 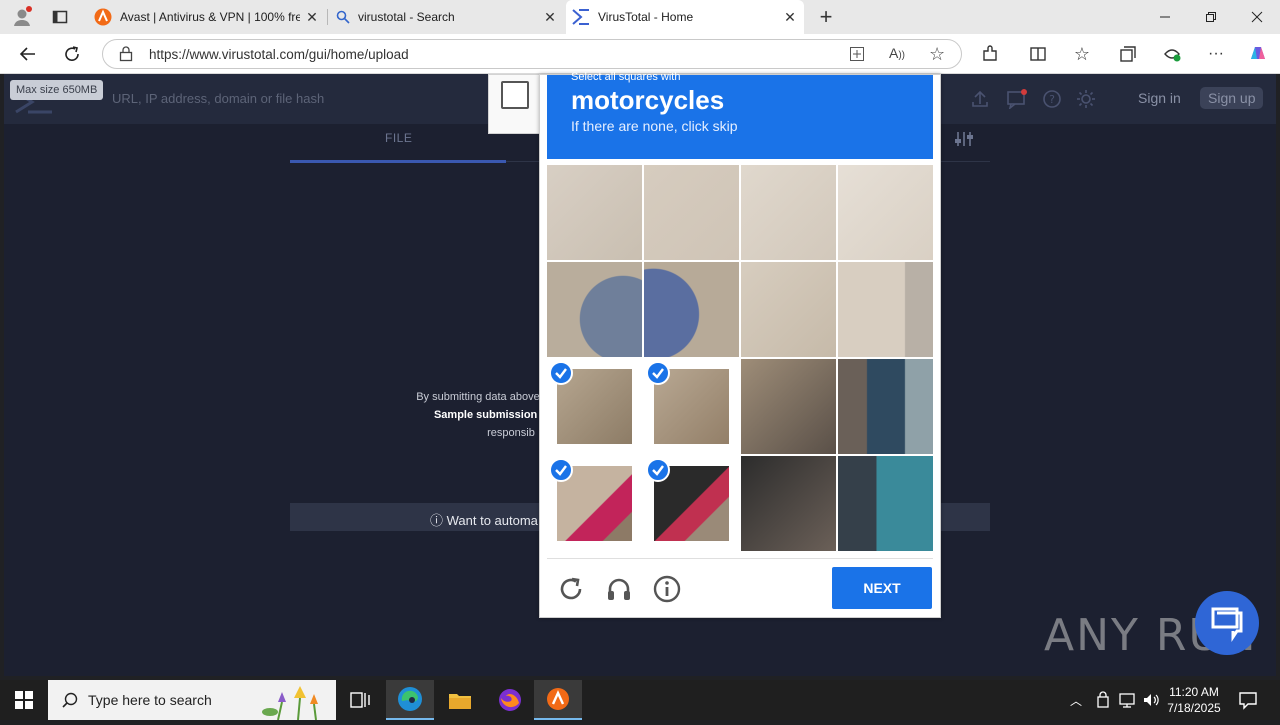 What do you see at coordinates (484, 519) in the screenshot?
I see `automate-text: ⓘ Want to automa` at bounding box center [484, 519].